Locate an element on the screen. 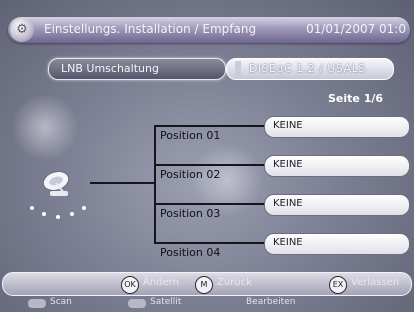 This screenshot has width=414, height=312. settings-icon: ⚙ is located at coordinates (22, 30).